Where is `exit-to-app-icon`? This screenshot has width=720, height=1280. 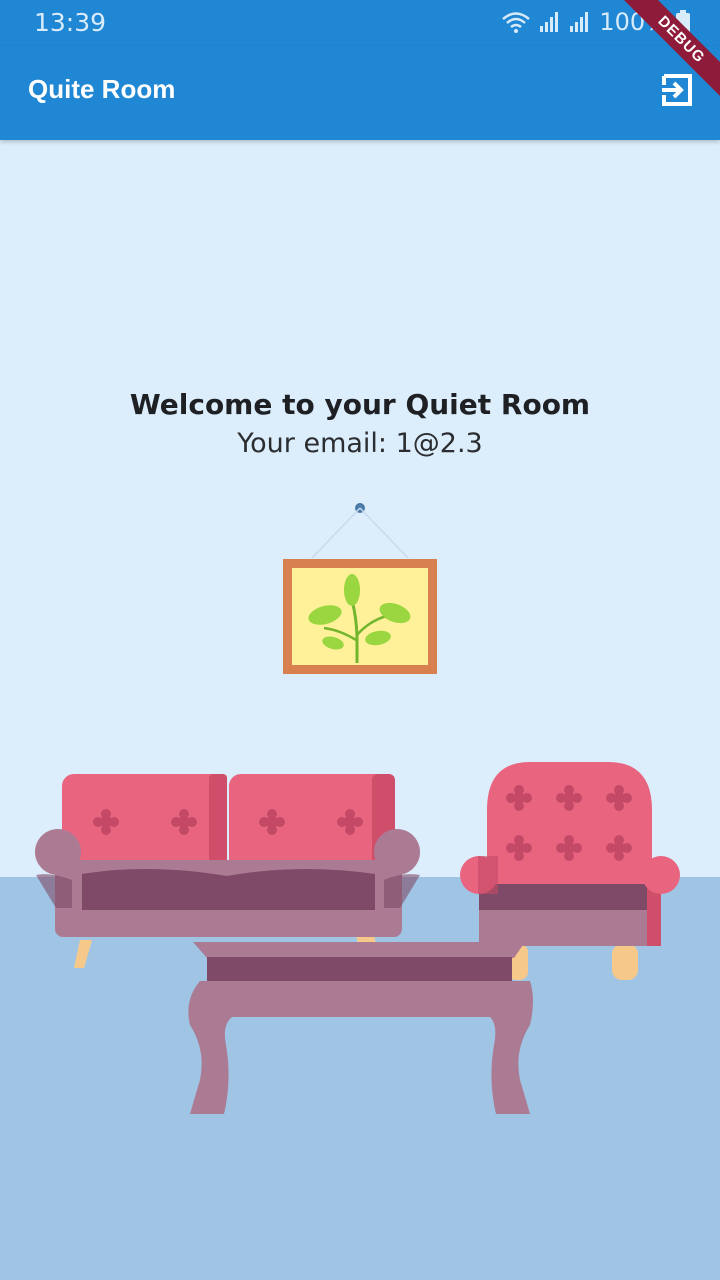
exit-to-app-icon is located at coordinates (677, 90).